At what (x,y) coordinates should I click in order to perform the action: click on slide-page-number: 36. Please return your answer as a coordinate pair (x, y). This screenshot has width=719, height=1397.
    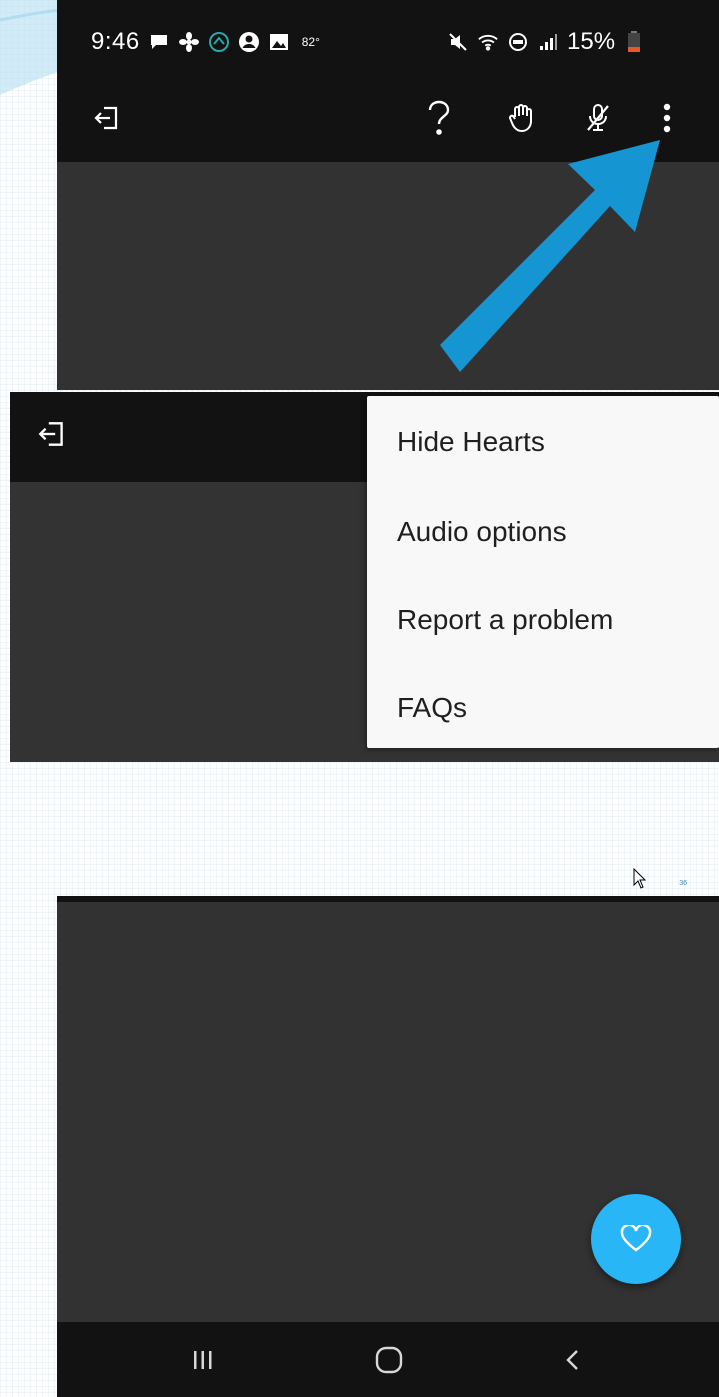
    Looking at the image, I should click on (683, 883).